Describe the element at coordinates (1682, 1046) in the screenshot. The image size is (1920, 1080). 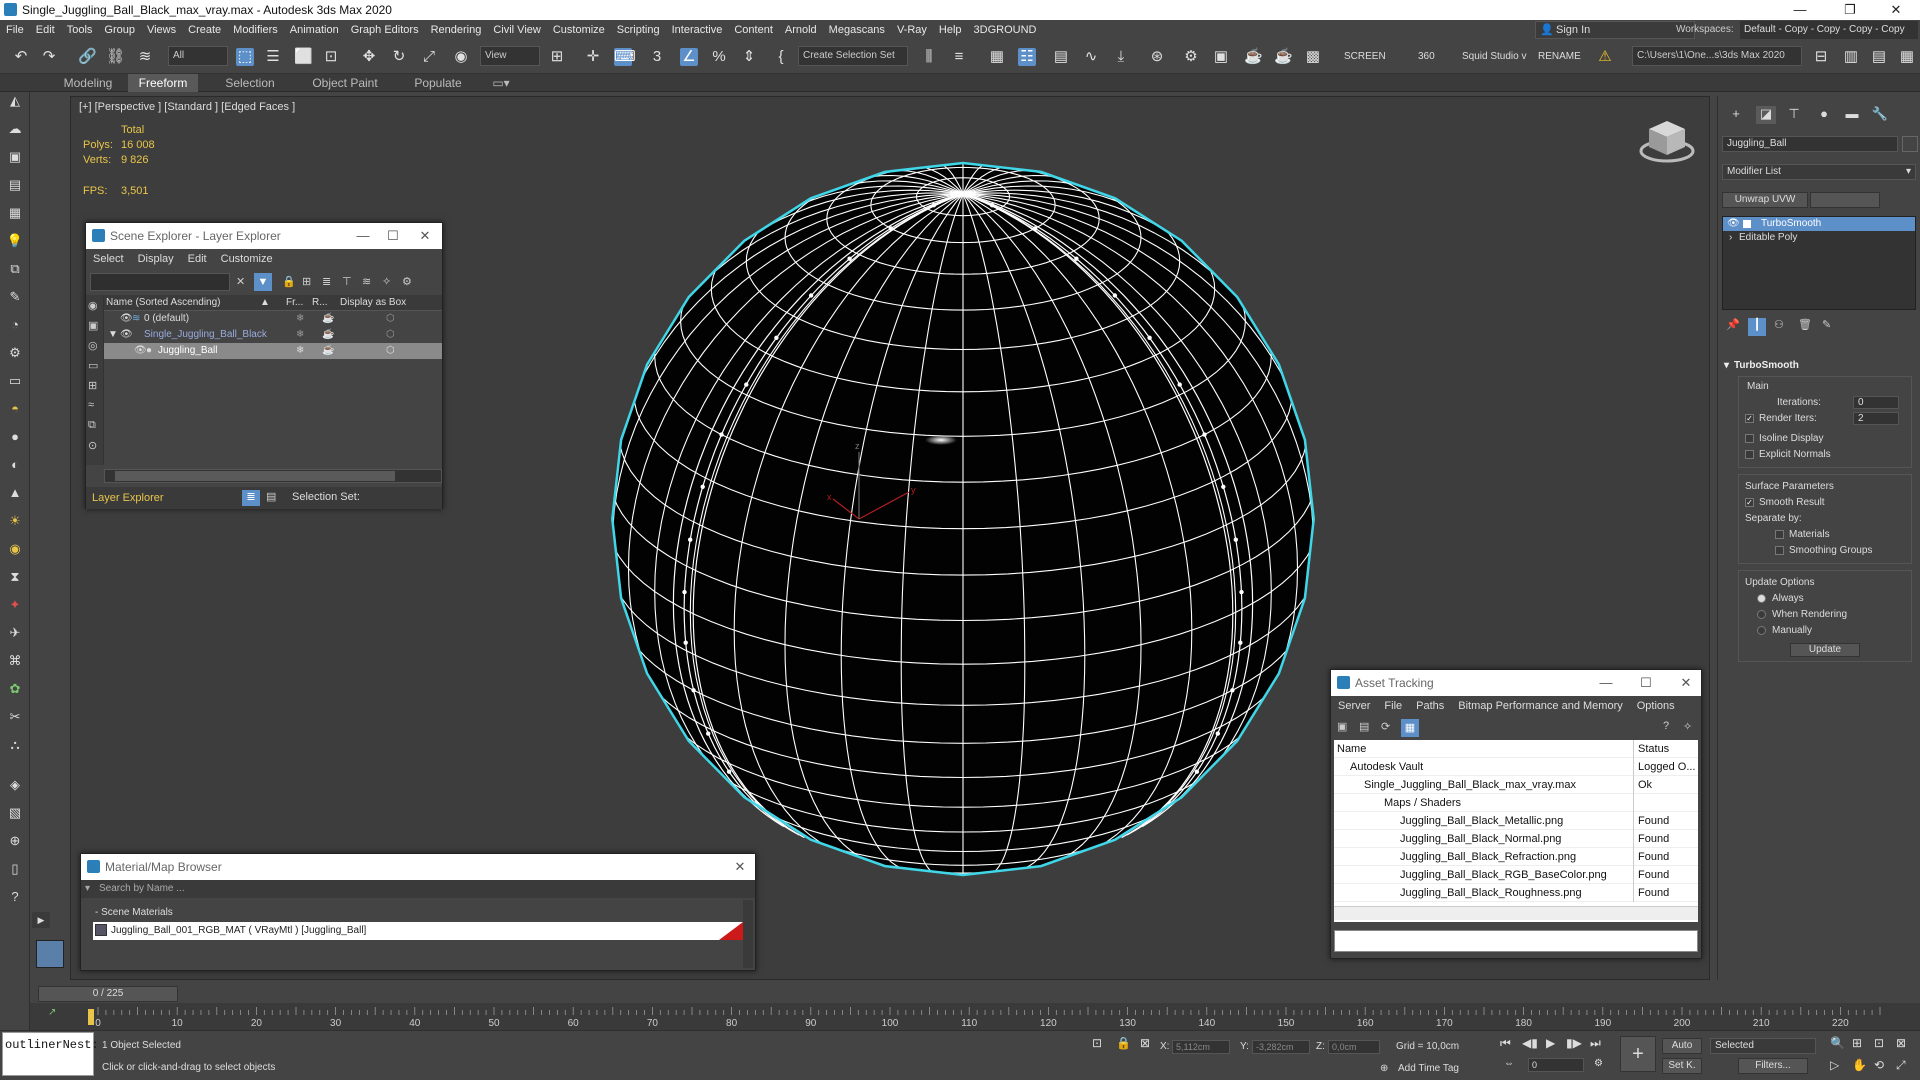
I see `auto-key-button: Auto` at that location.